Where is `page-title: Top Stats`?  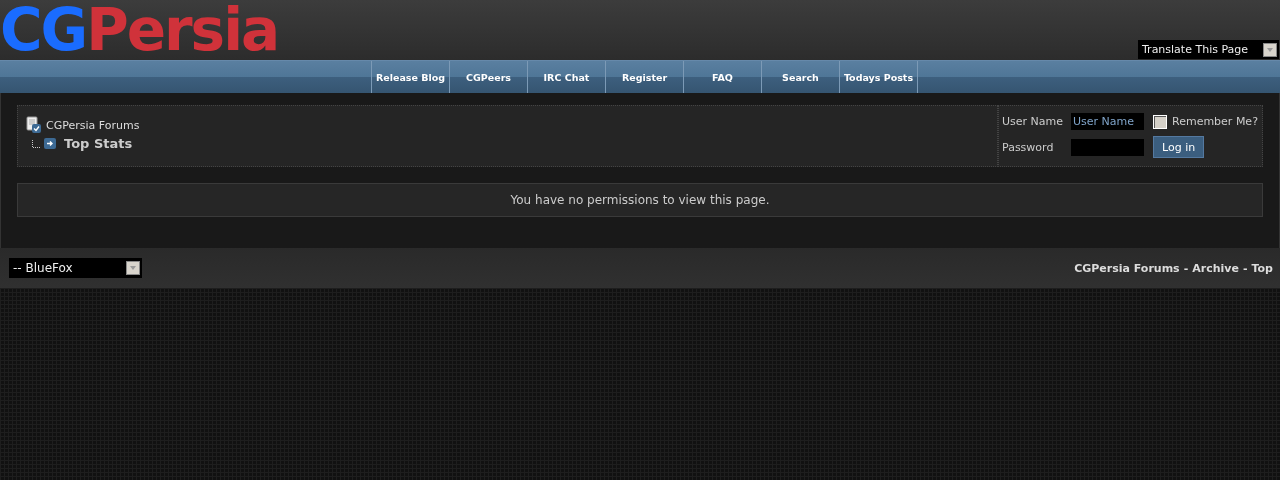 page-title: Top Stats is located at coordinates (98, 143).